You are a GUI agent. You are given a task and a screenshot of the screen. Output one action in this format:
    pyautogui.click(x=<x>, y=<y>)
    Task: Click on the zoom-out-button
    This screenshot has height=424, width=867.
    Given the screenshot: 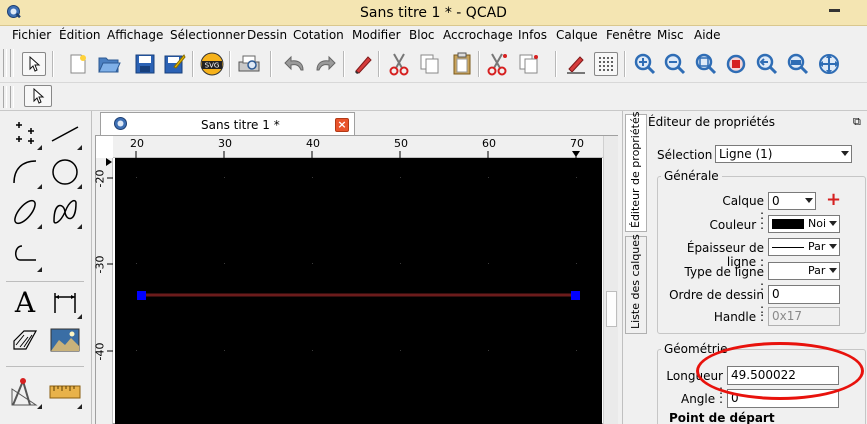 What is the action you would take?
    pyautogui.click(x=675, y=64)
    